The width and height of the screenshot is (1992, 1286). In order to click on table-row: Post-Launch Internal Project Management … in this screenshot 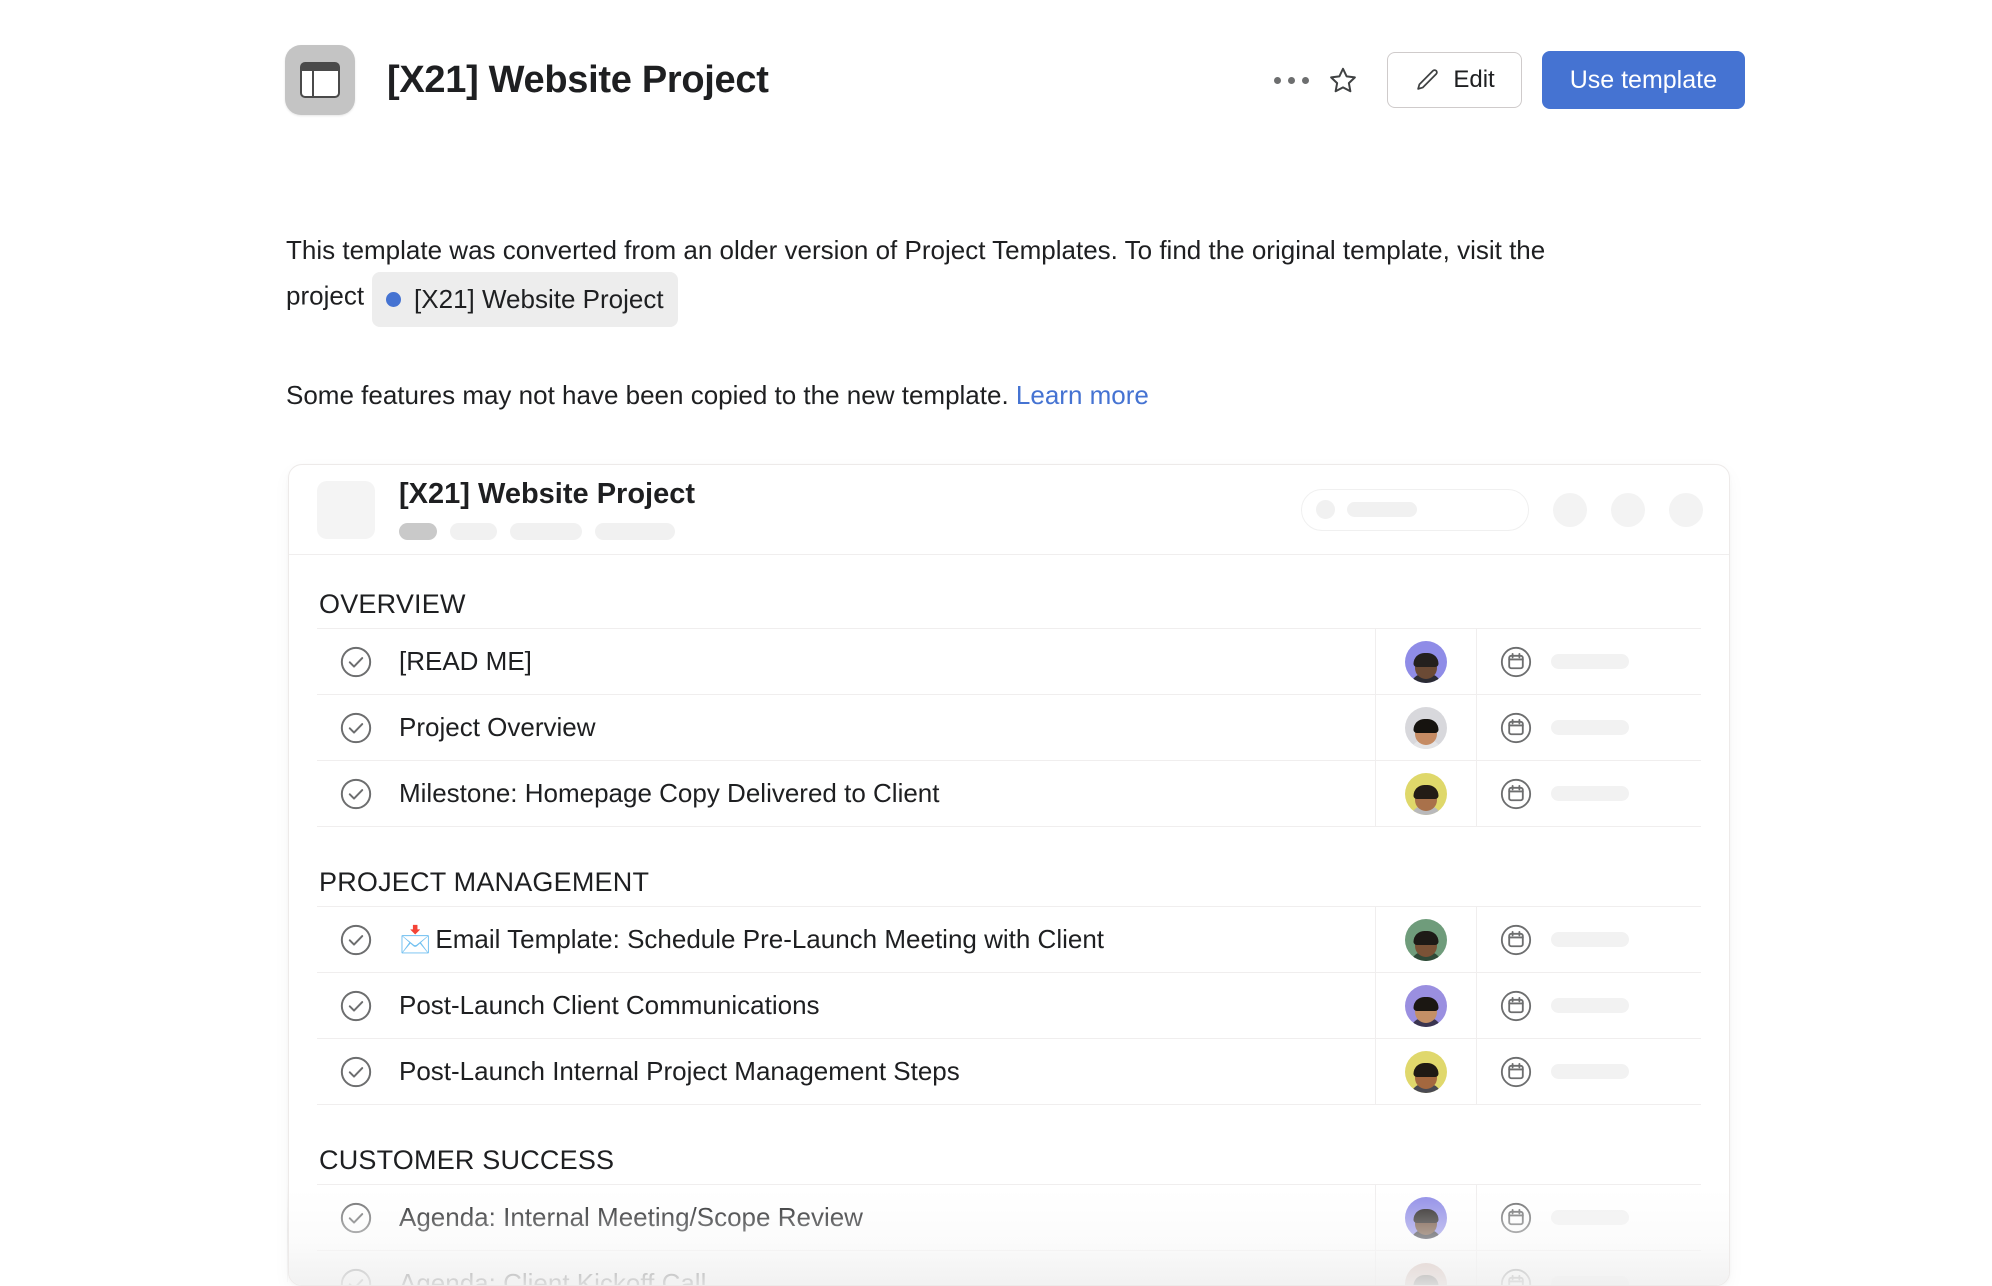, I will do `click(1009, 1072)`.